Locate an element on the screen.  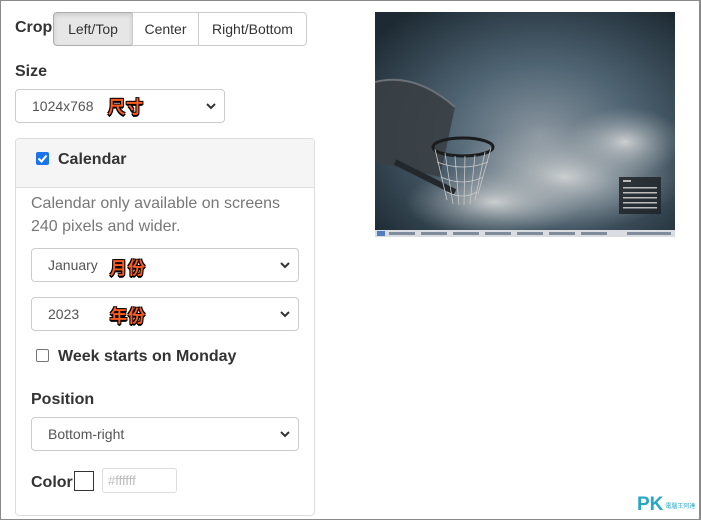
color-swatch is located at coordinates (84, 481).